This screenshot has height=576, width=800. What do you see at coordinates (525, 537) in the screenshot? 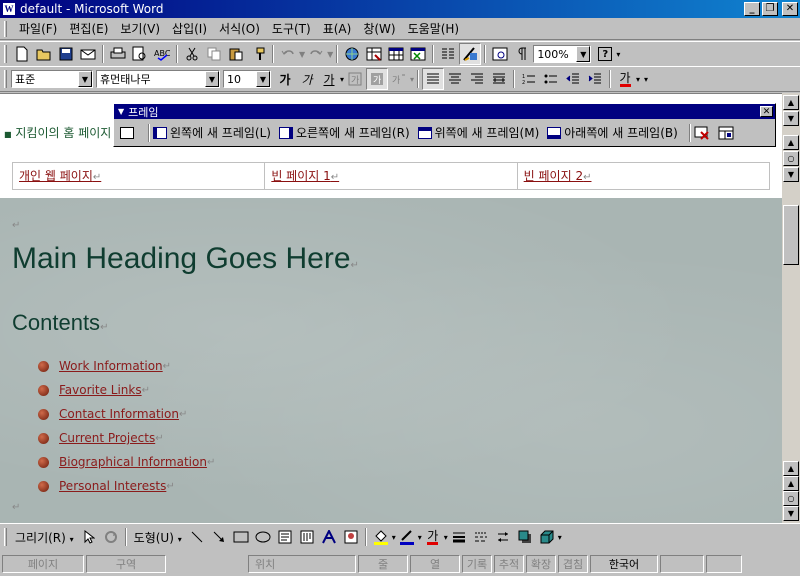
I see `shadow-icon` at bounding box center [525, 537].